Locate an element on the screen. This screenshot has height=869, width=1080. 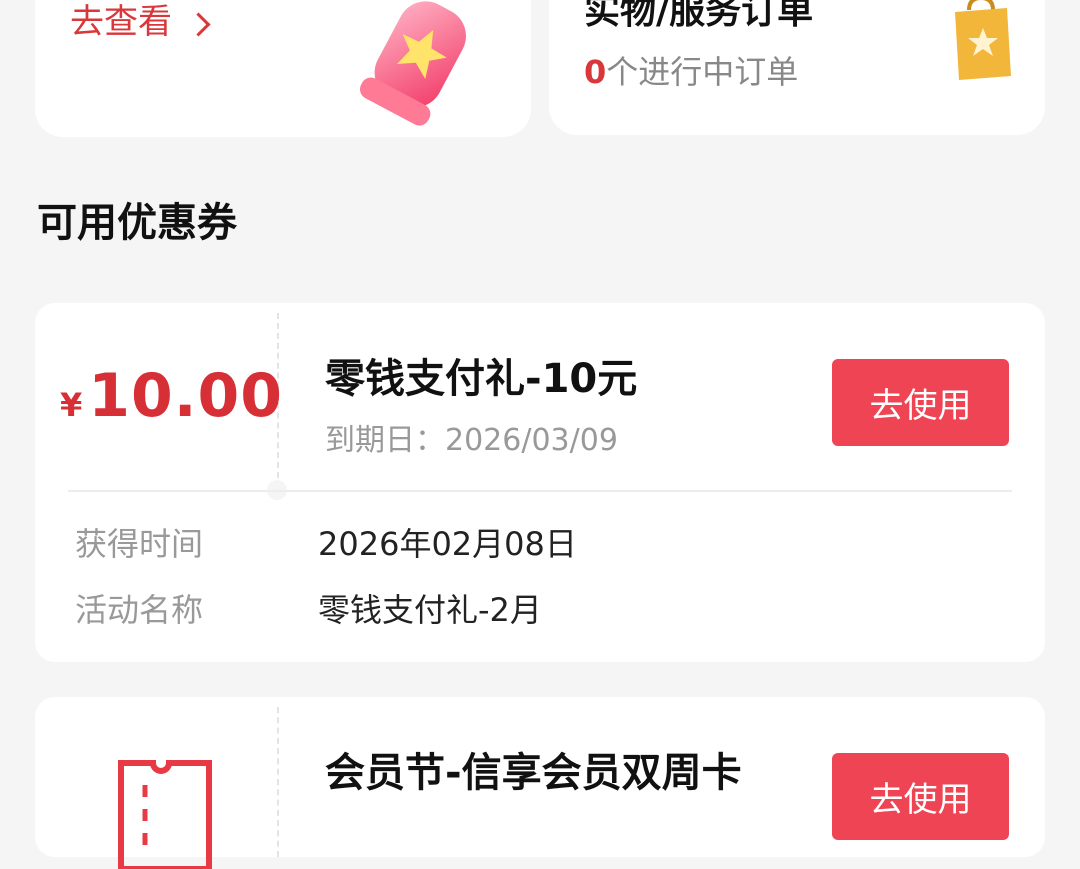
chevron-right-icon is located at coordinates (198, 24).